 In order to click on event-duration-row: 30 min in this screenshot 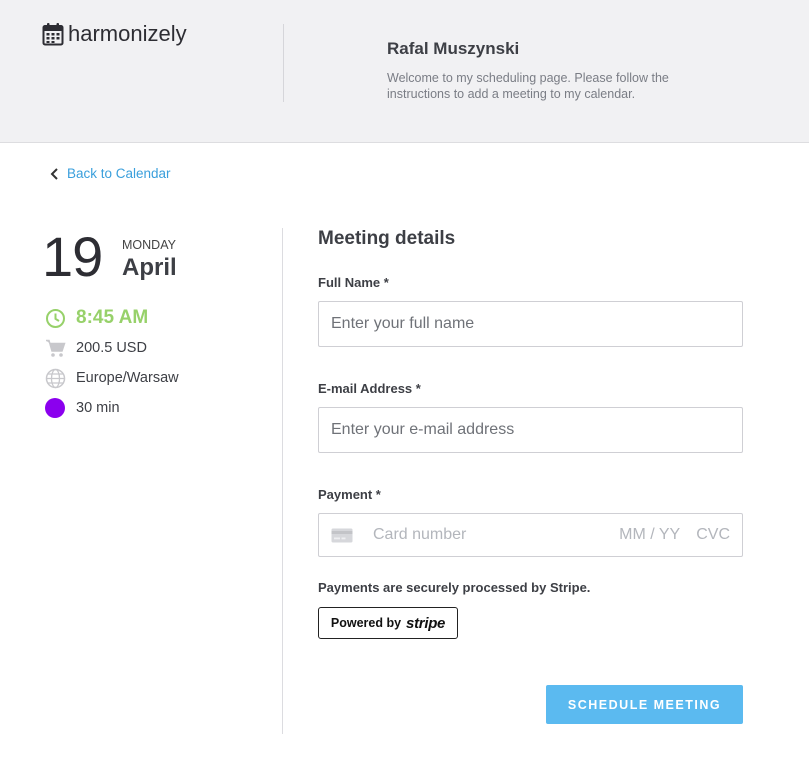, I will do `click(82, 408)`.